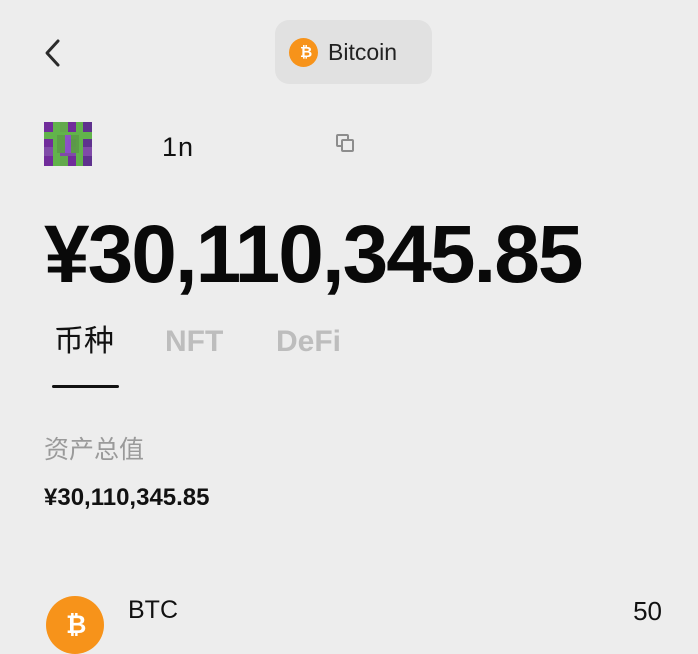 This screenshot has height=654, width=698. Describe the element at coordinates (363, 51) in the screenshot. I see `network-name: Bitcoin` at that location.